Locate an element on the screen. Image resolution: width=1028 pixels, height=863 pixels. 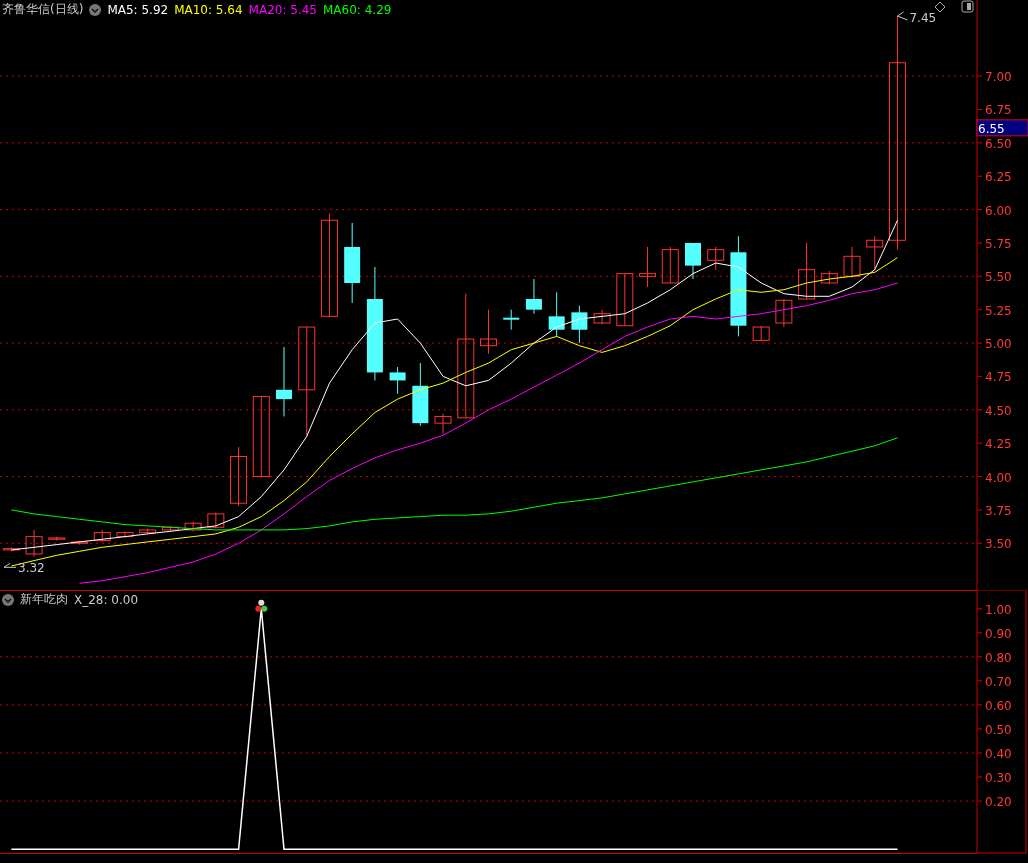
axis-label: 4.75 is located at coordinates (998, 377).